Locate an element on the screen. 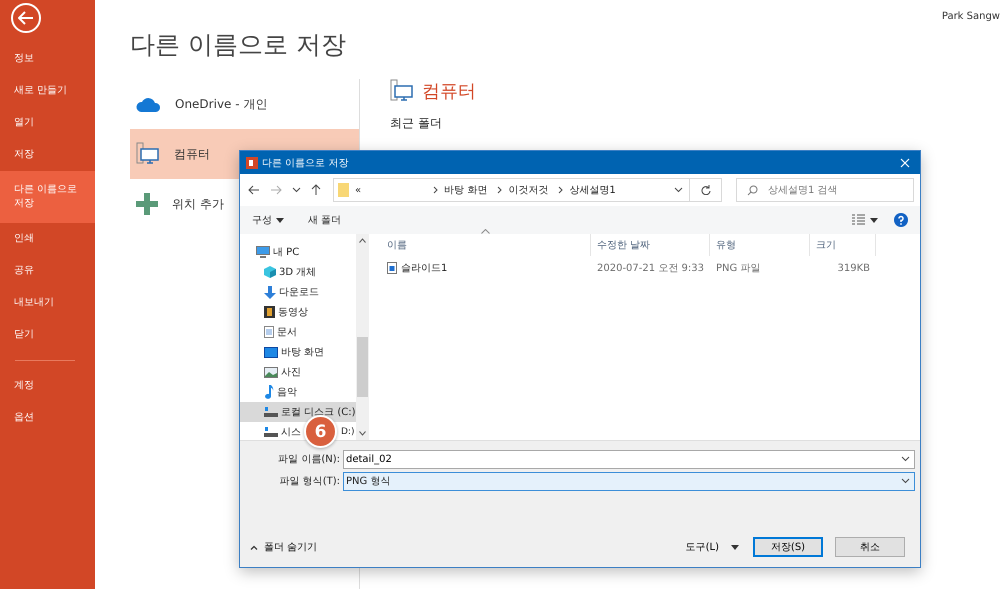 The image size is (1000, 589). page-title: 다른 이름으로 저장 is located at coordinates (238, 45).